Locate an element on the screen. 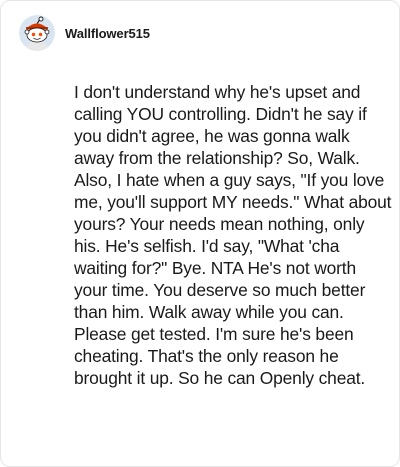 The width and height of the screenshot is (400, 467). username: Wallflower515 is located at coordinates (107, 33).